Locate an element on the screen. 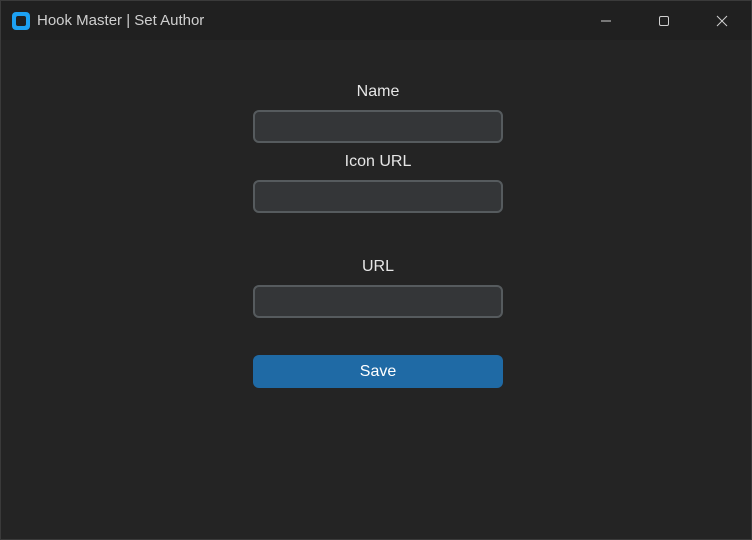 The width and height of the screenshot is (752, 540). maximize-button is located at coordinates (664, 20).